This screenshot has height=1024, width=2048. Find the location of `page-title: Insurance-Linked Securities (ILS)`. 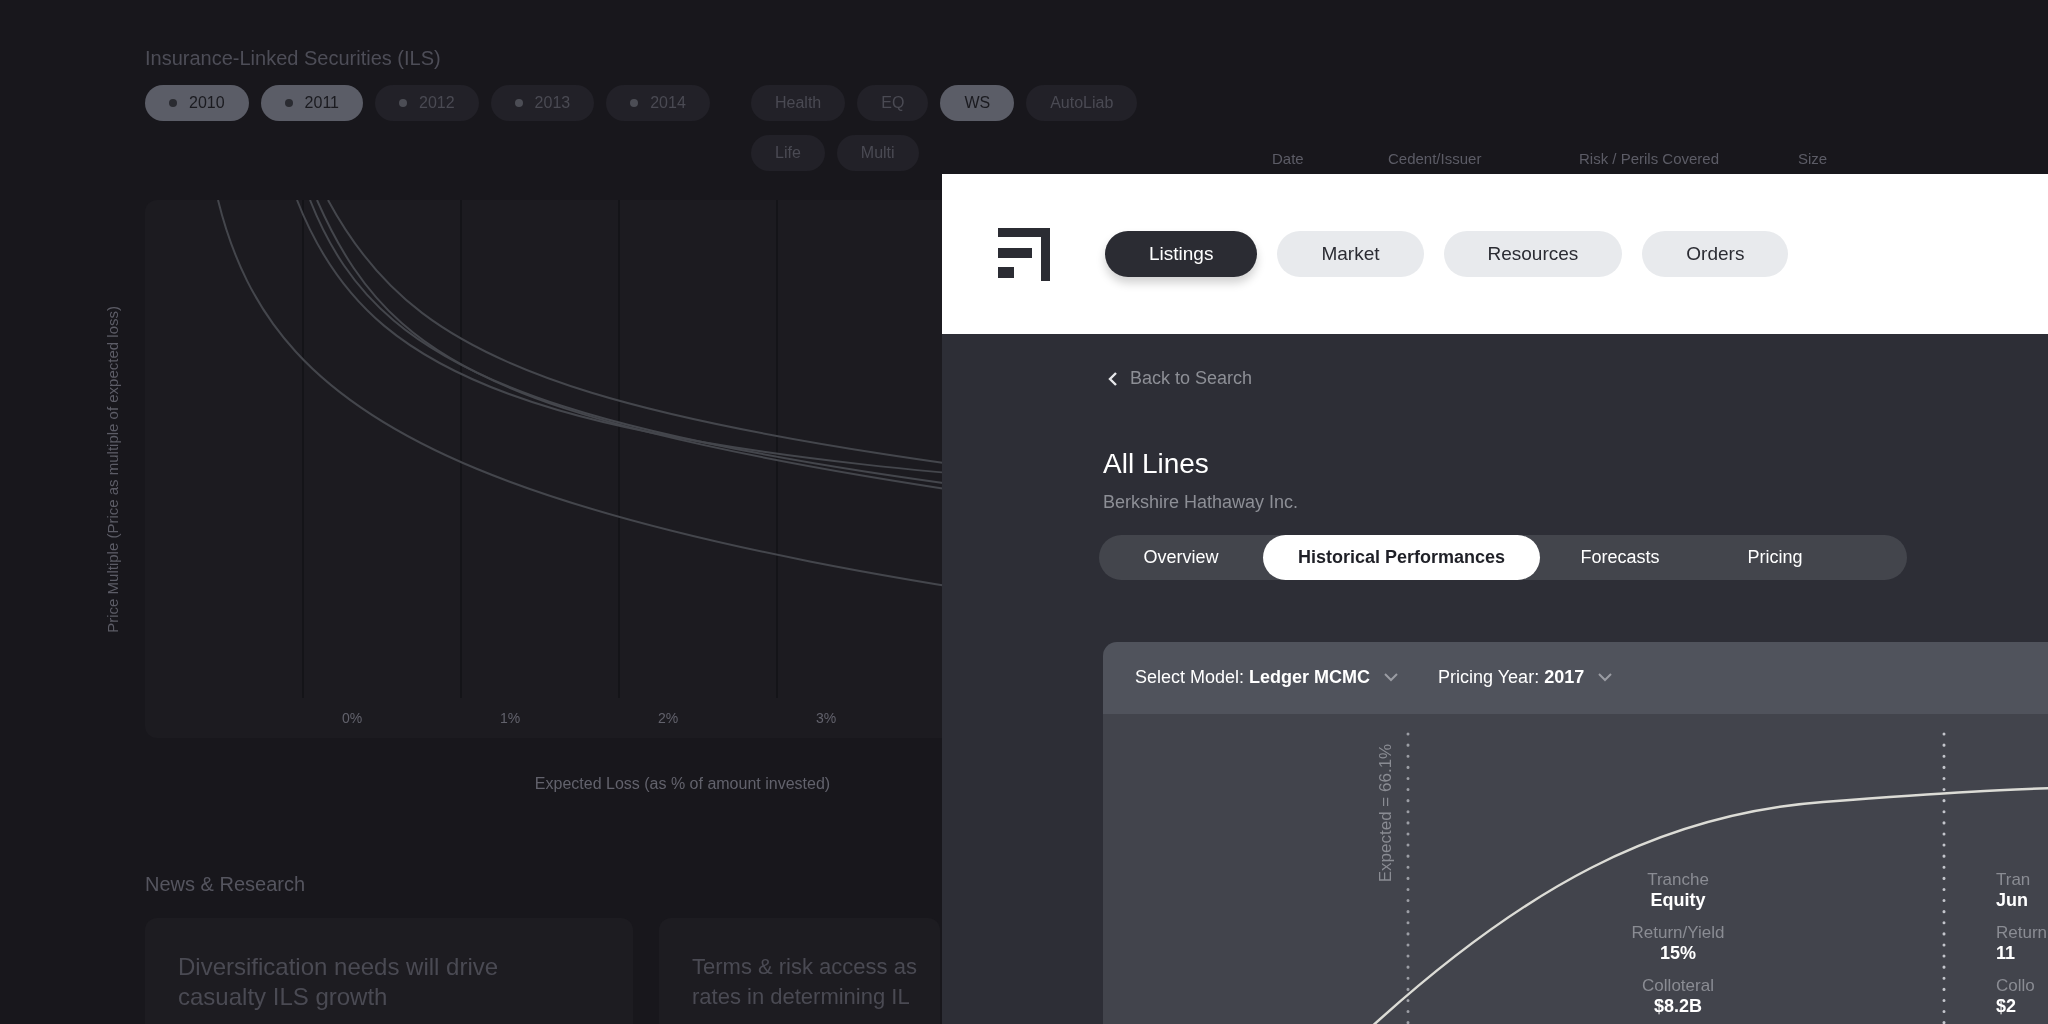

page-title: Insurance-Linked Securities (ILS) is located at coordinates (293, 58).